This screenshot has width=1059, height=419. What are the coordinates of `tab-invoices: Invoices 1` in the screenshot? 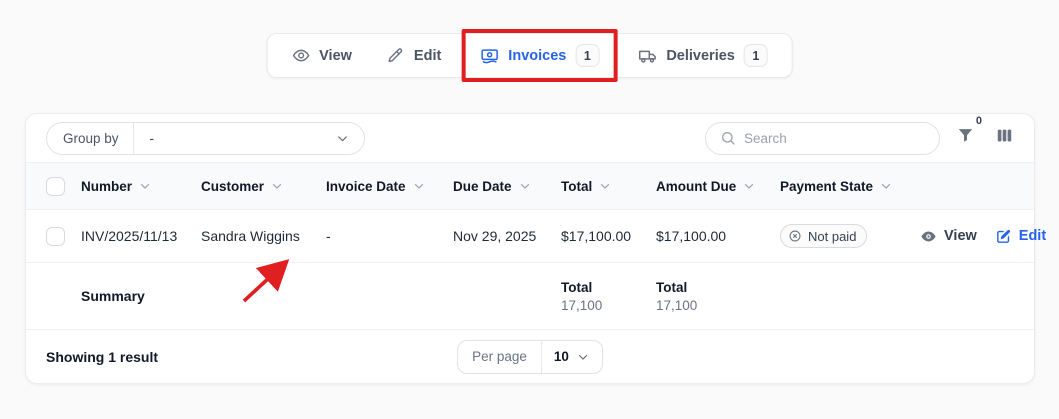 It's located at (539, 55).